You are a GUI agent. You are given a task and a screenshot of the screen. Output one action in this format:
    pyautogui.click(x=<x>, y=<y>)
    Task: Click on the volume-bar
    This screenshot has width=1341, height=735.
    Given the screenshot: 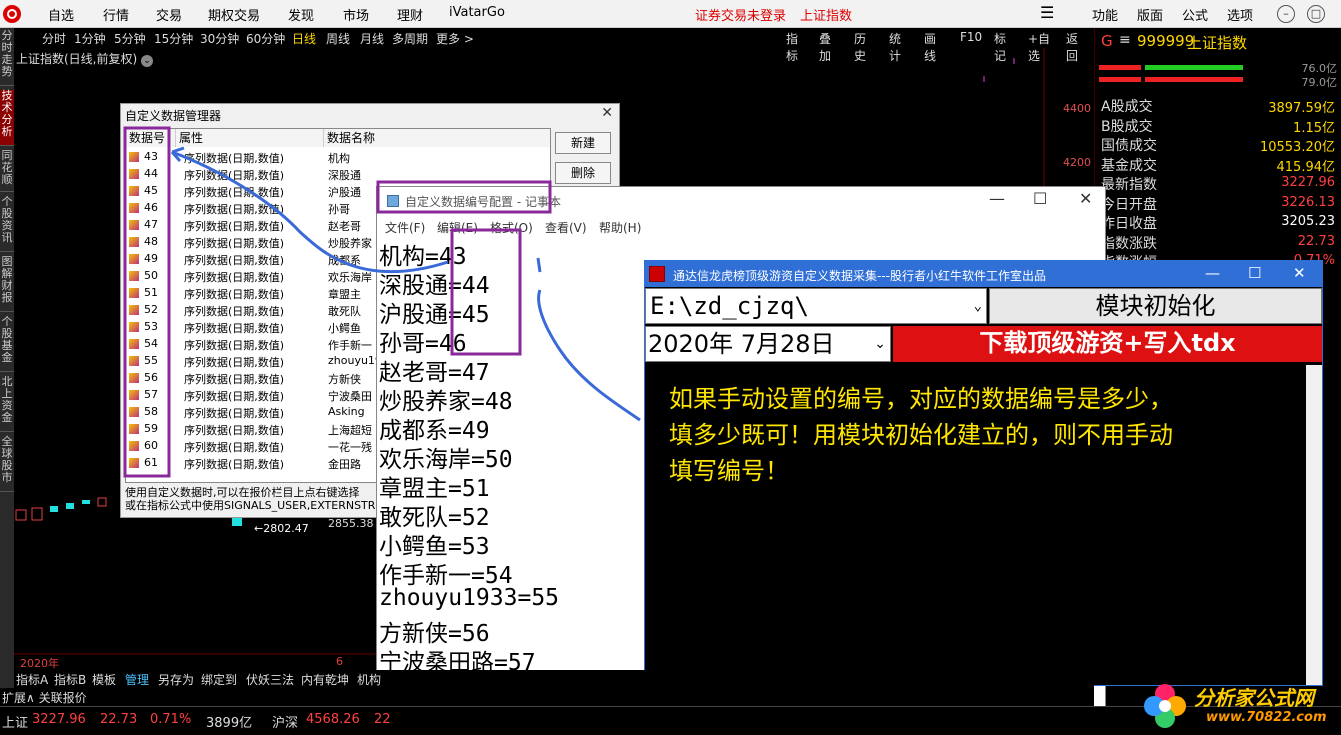 What is the action you would take?
    pyautogui.click(x=1120, y=67)
    